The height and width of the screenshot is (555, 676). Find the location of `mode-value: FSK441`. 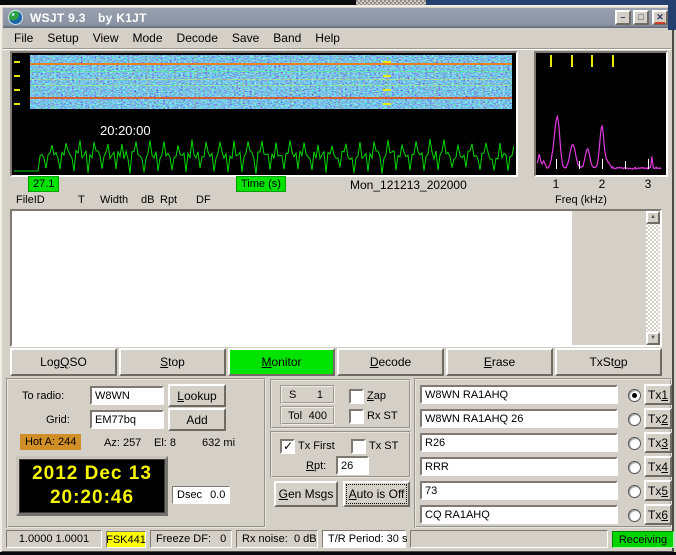

mode-value: FSK441 is located at coordinates (126, 539).